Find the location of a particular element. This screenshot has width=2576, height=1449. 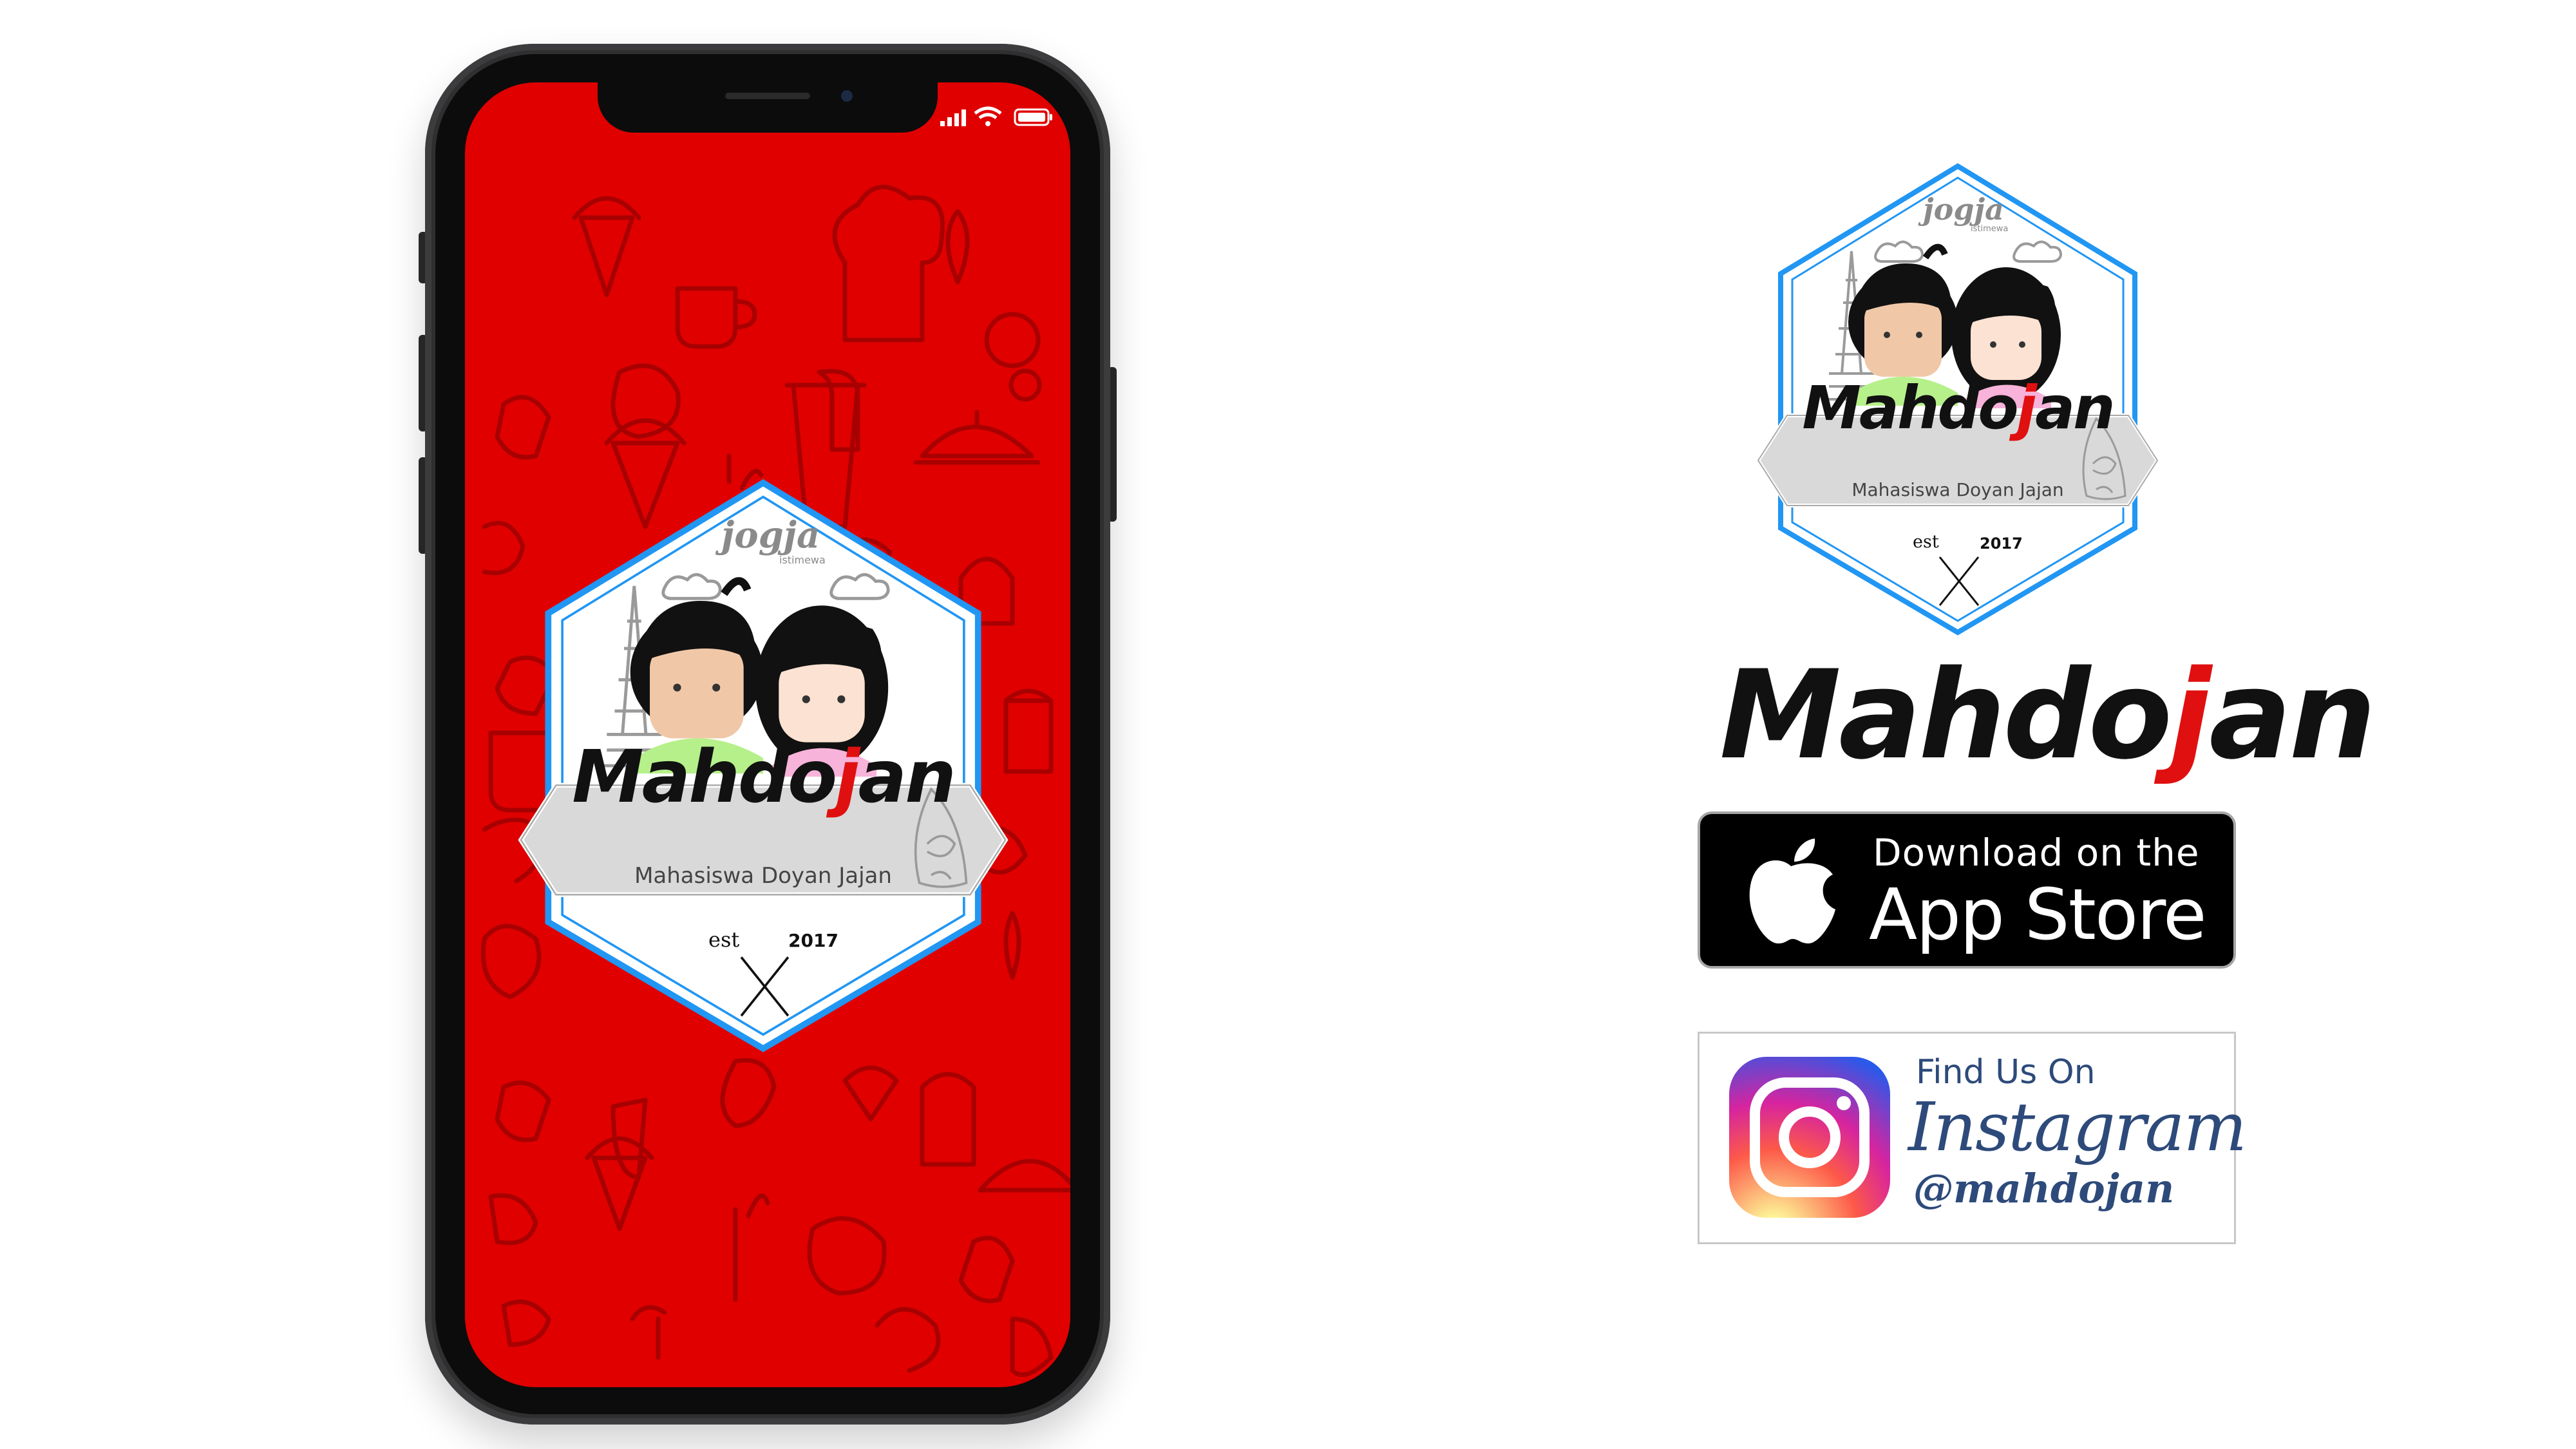

brand-wordmark: Mahdojan is located at coordinates (2047, 715).